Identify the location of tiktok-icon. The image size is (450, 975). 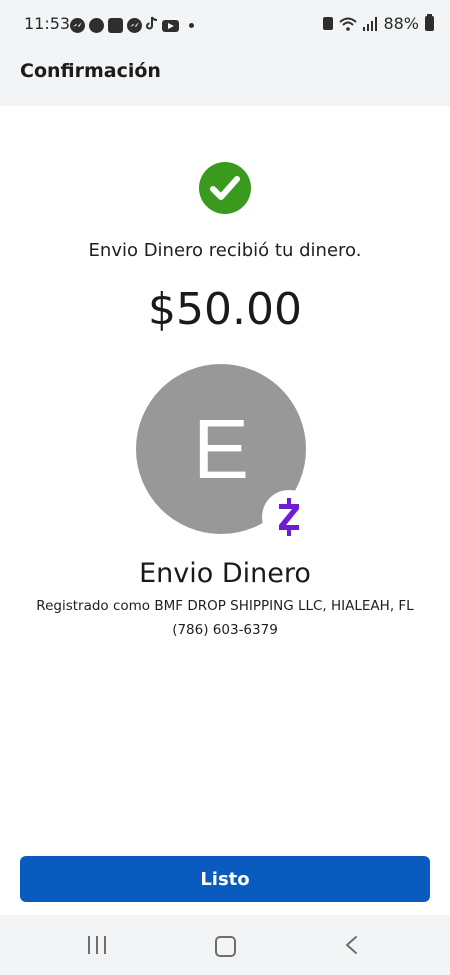
(152, 25).